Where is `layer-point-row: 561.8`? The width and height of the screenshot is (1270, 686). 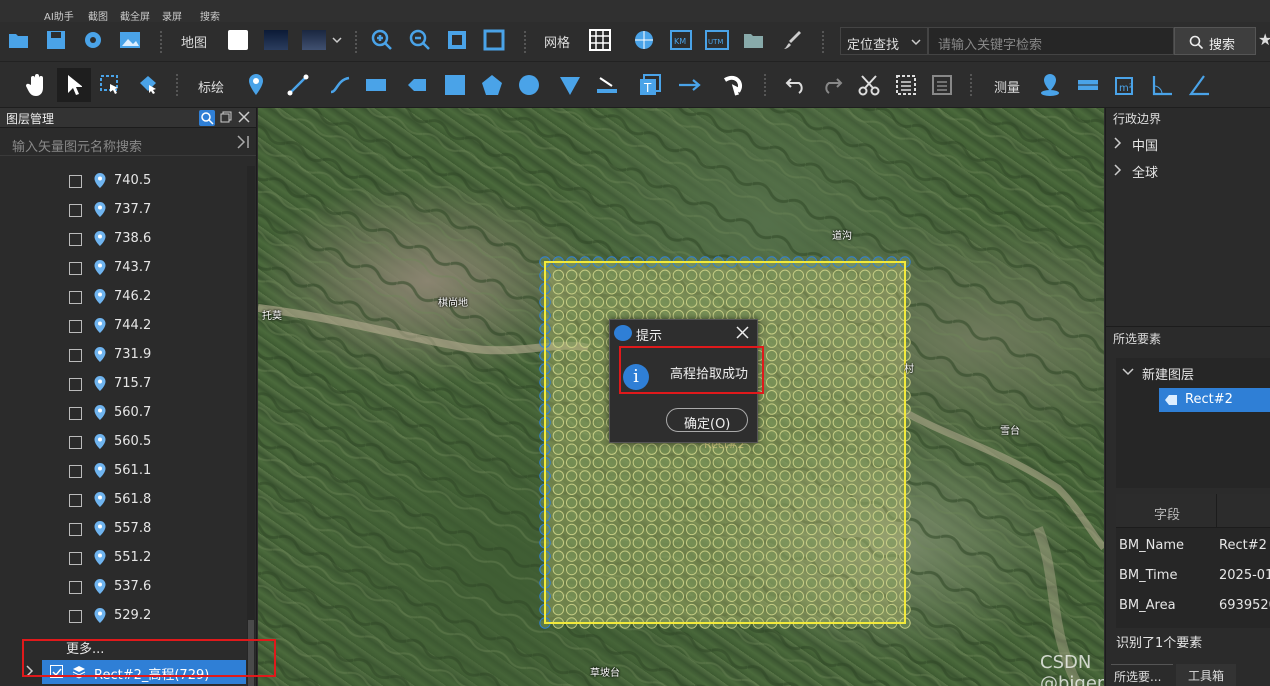 layer-point-row: 561.8 is located at coordinates (122, 499).